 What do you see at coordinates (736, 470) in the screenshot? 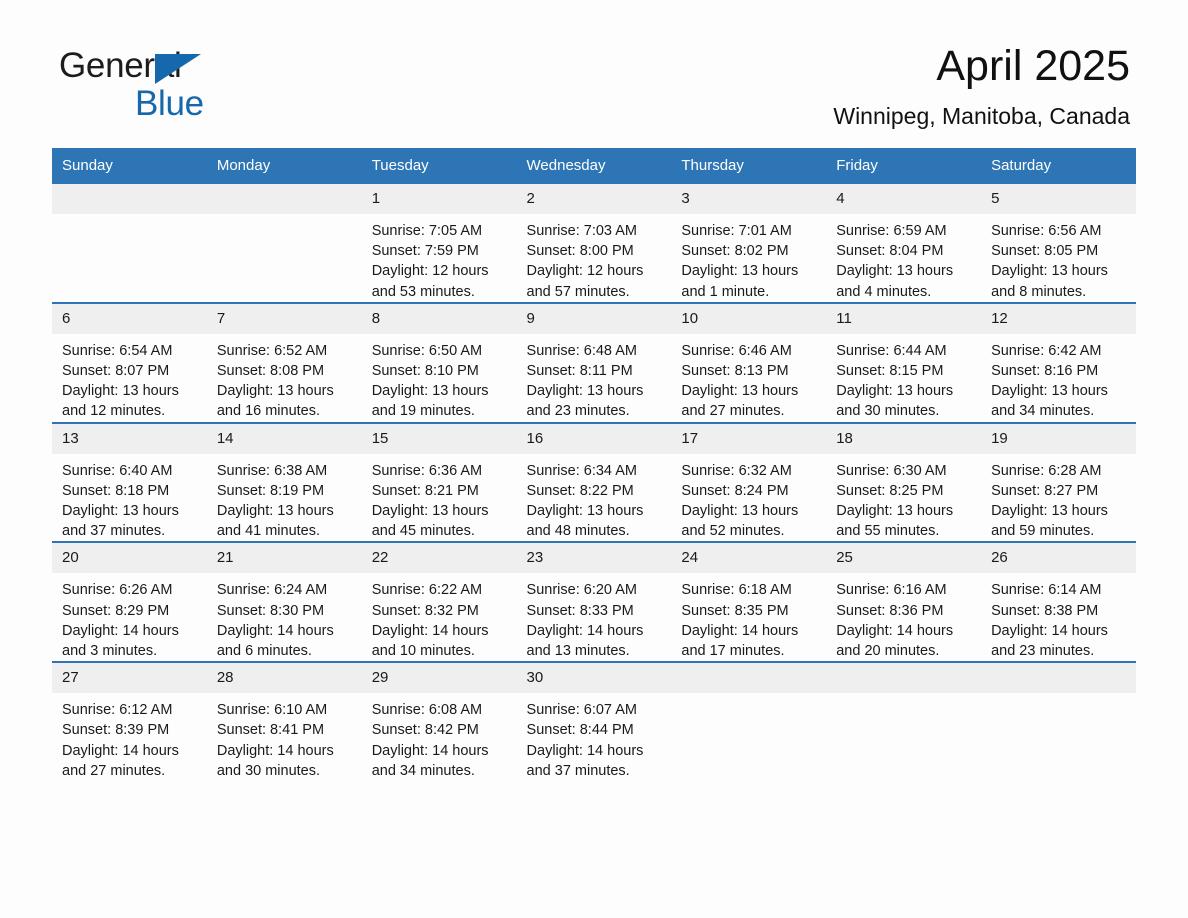
I see `sunrise-text: Sunrise: 6:32 AM` at bounding box center [736, 470].